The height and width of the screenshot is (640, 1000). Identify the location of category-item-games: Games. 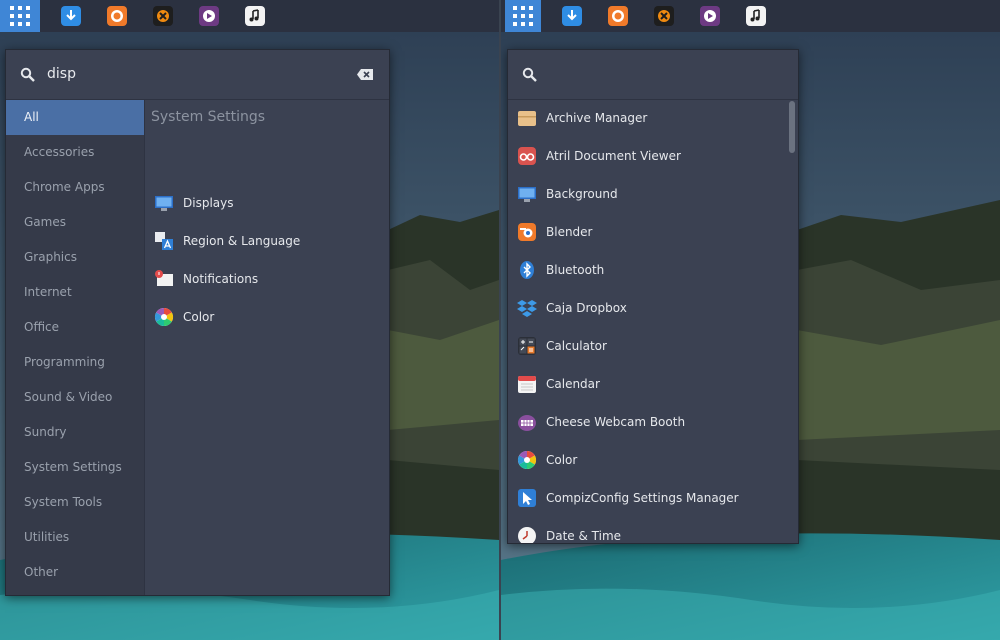
(75, 222).